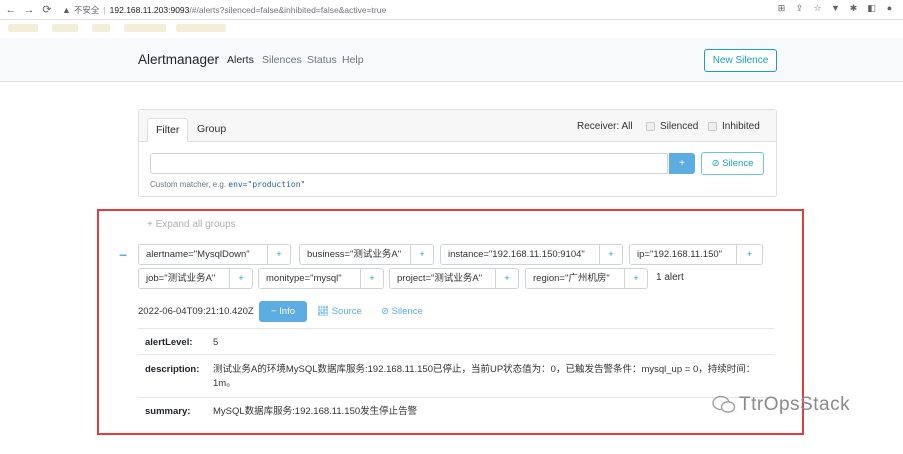  I want to click on label-region: region="广州机房", so click(575, 278).